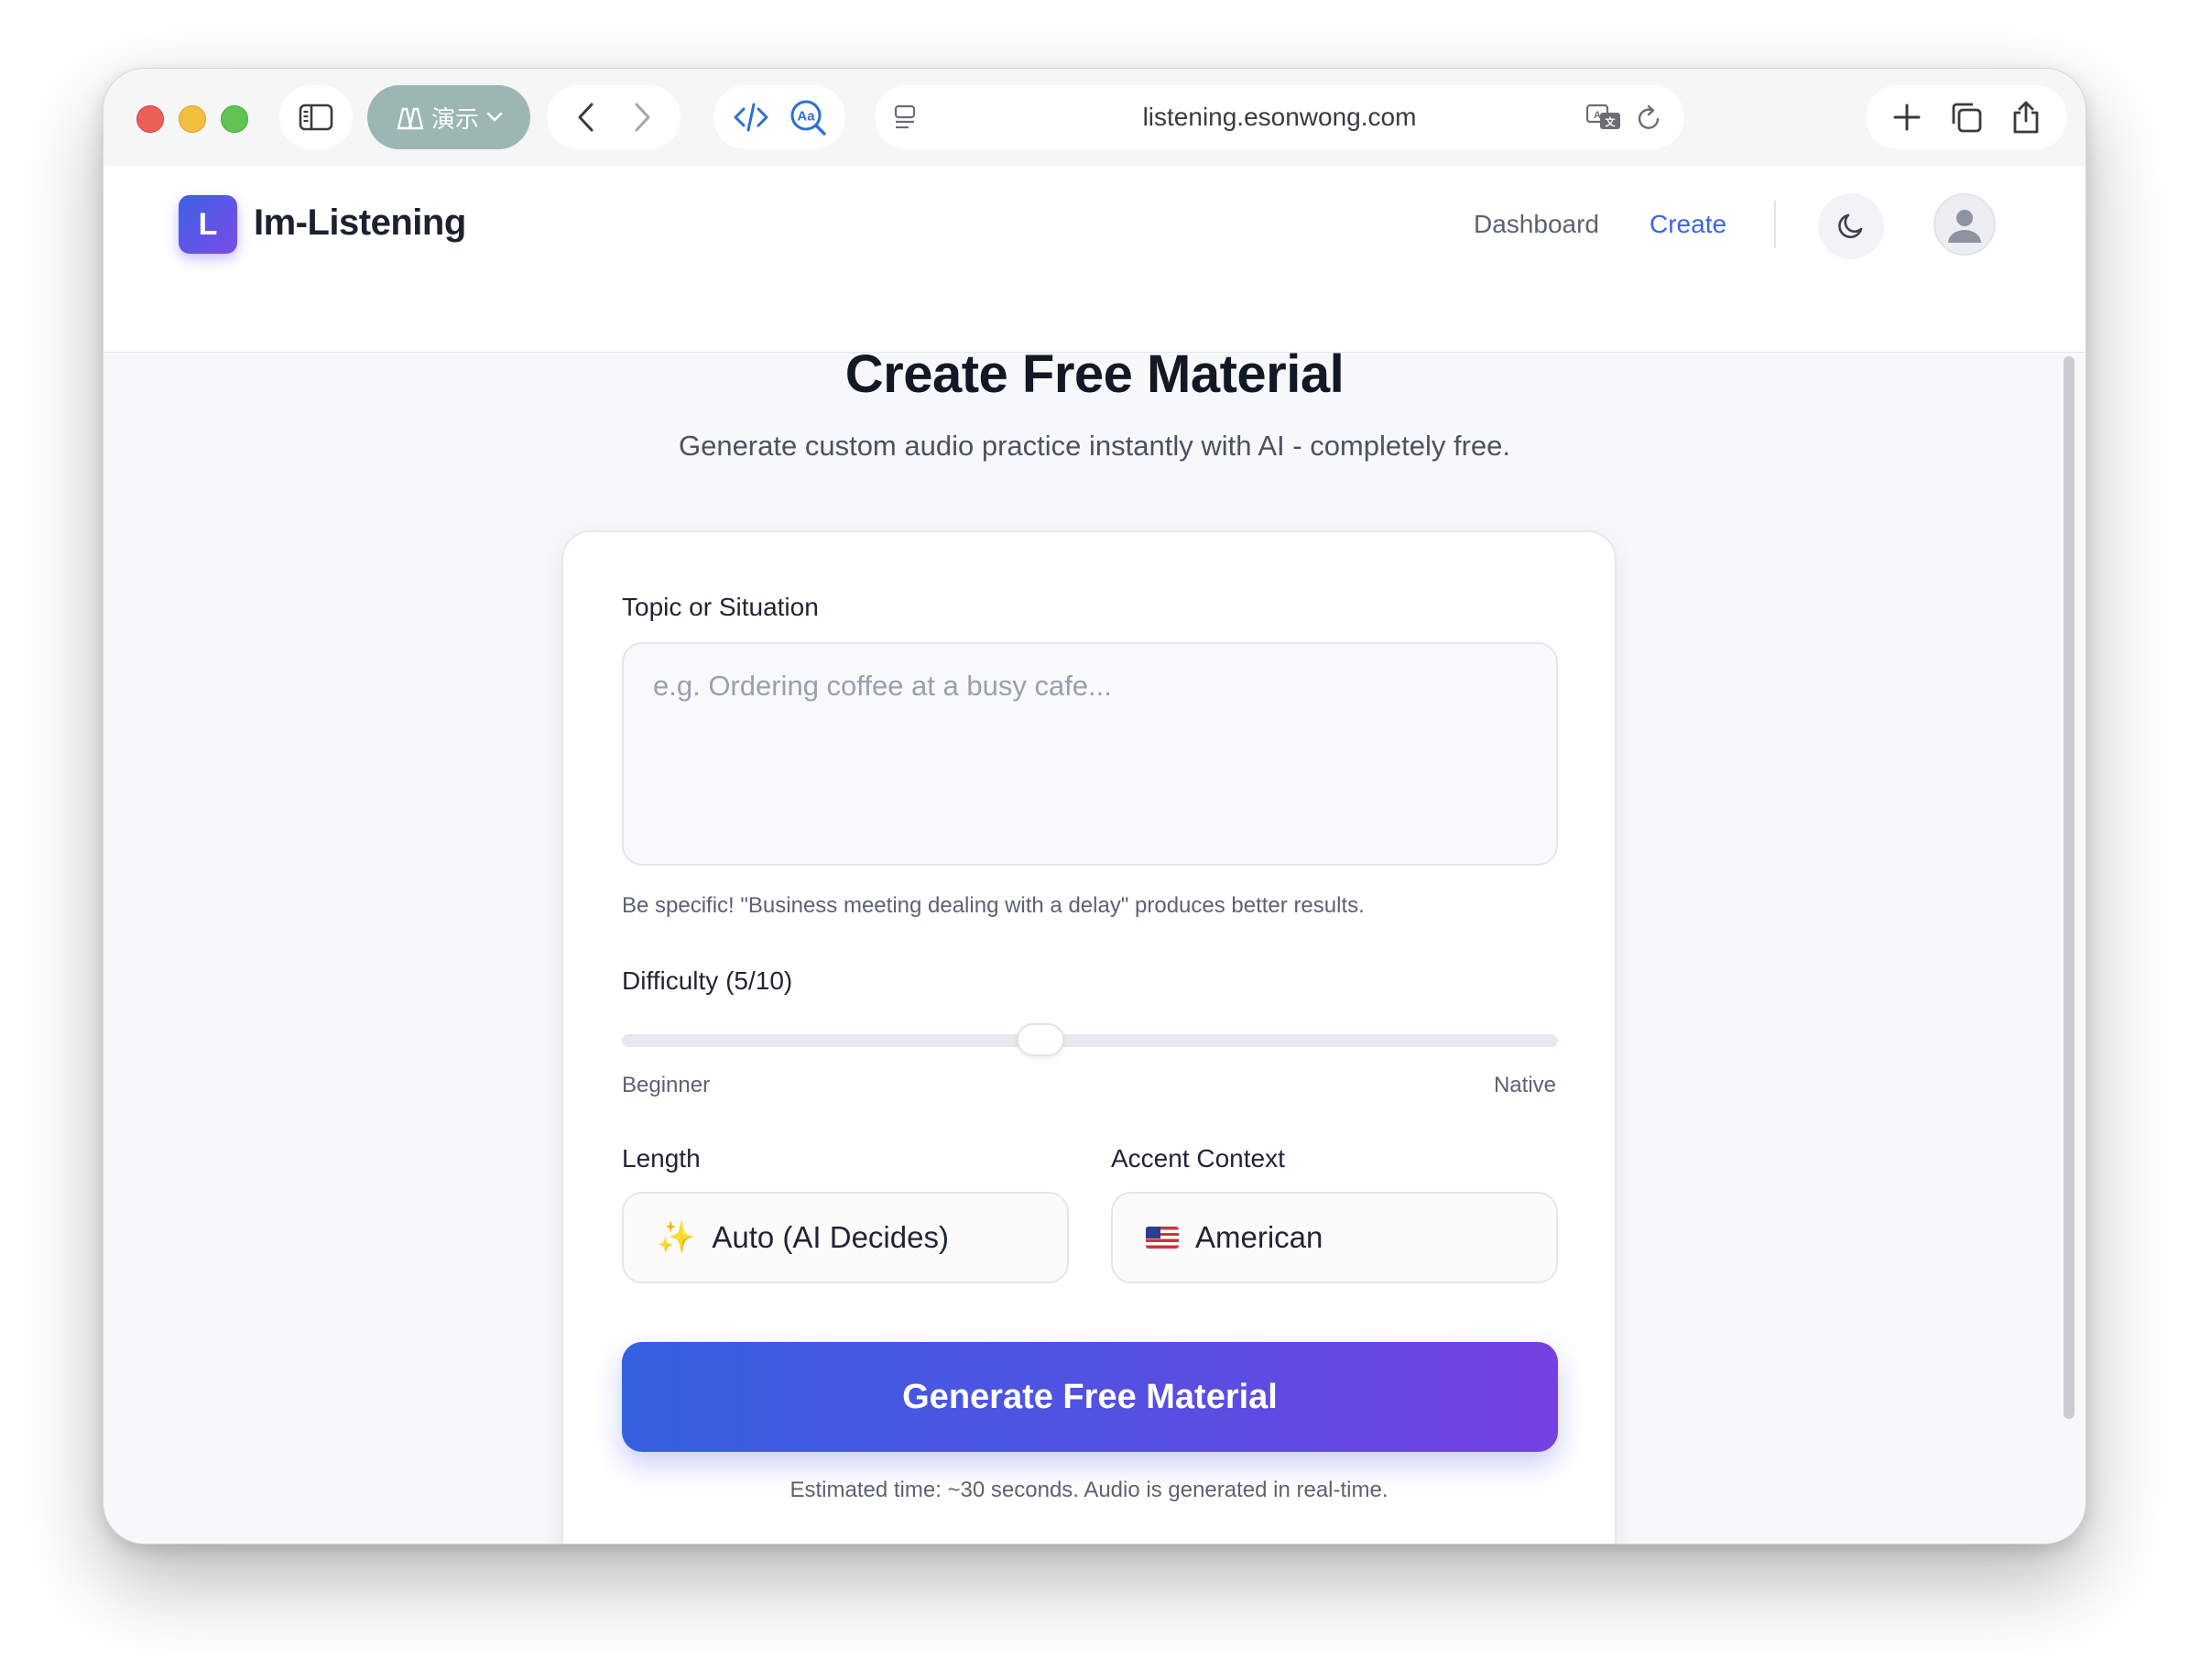 The image size is (2189, 1680). What do you see at coordinates (1775, 224) in the screenshot?
I see `nav-divider` at bounding box center [1775, 224].